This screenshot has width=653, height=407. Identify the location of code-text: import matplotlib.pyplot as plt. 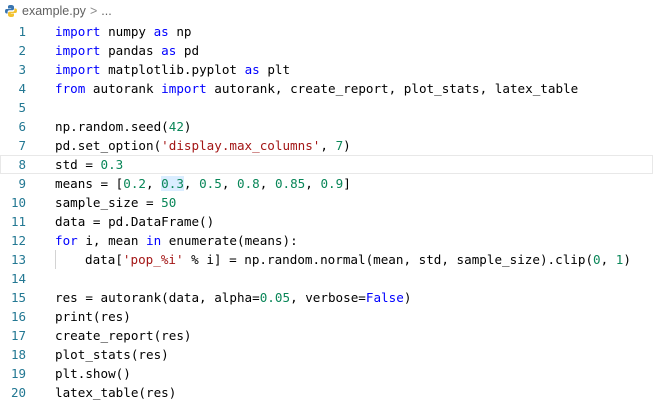
(172, 69).